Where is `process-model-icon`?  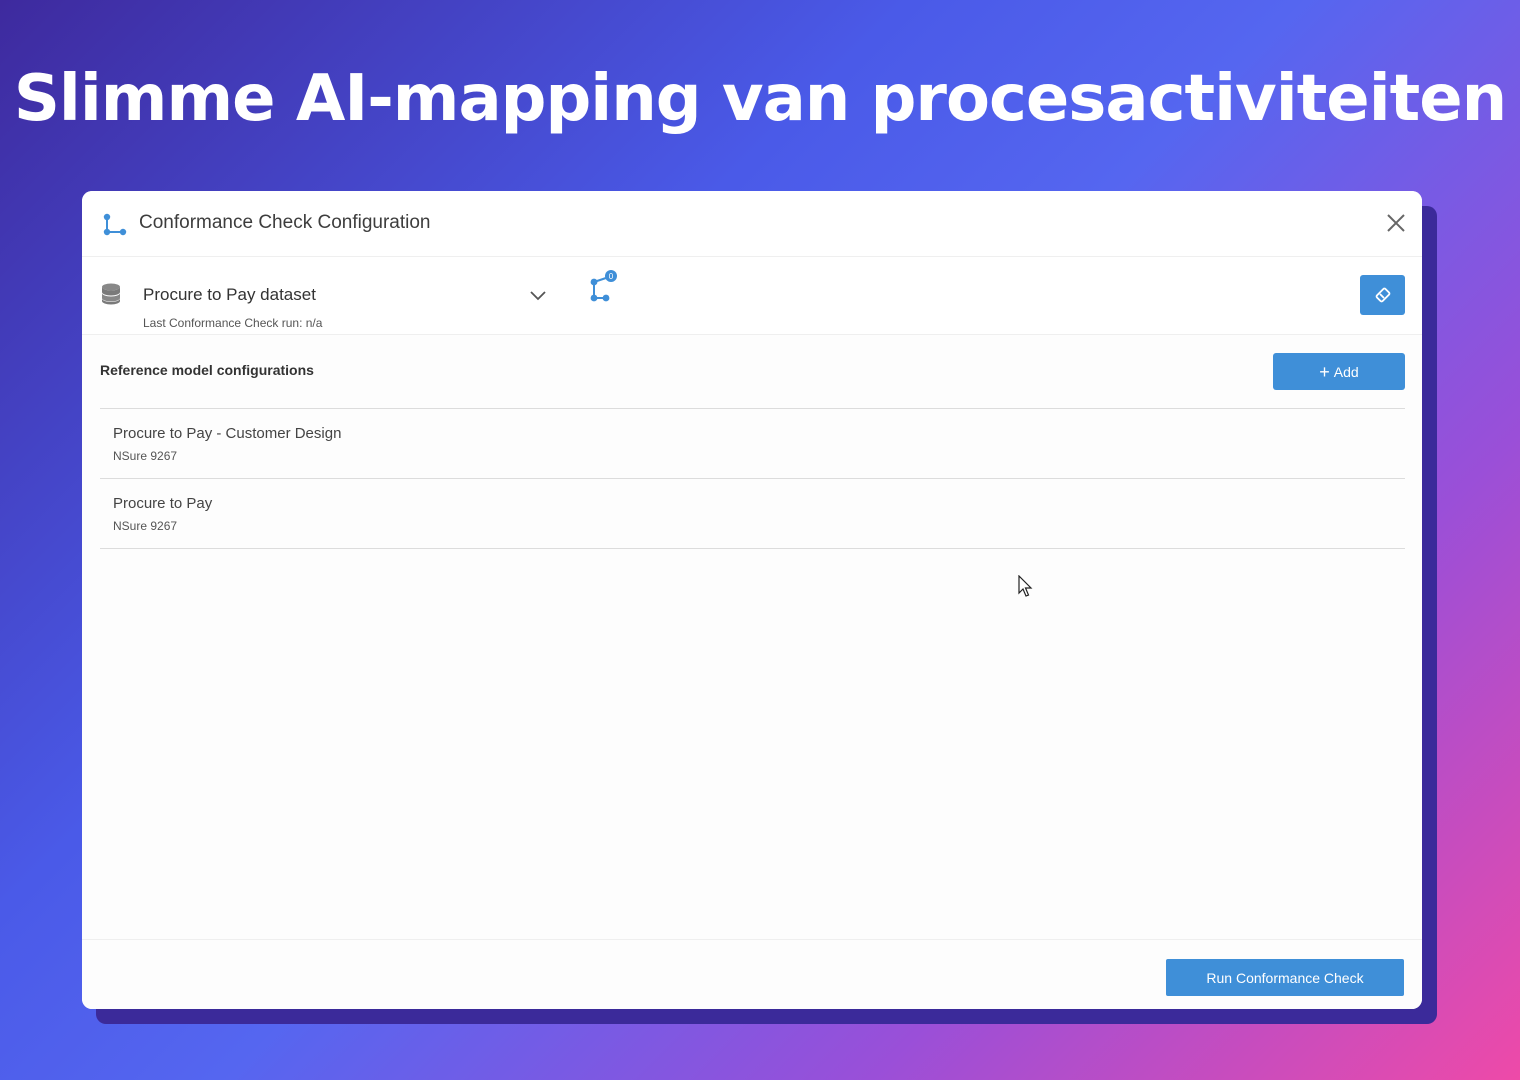
process-model-icon is located at coordinates (115, 224).